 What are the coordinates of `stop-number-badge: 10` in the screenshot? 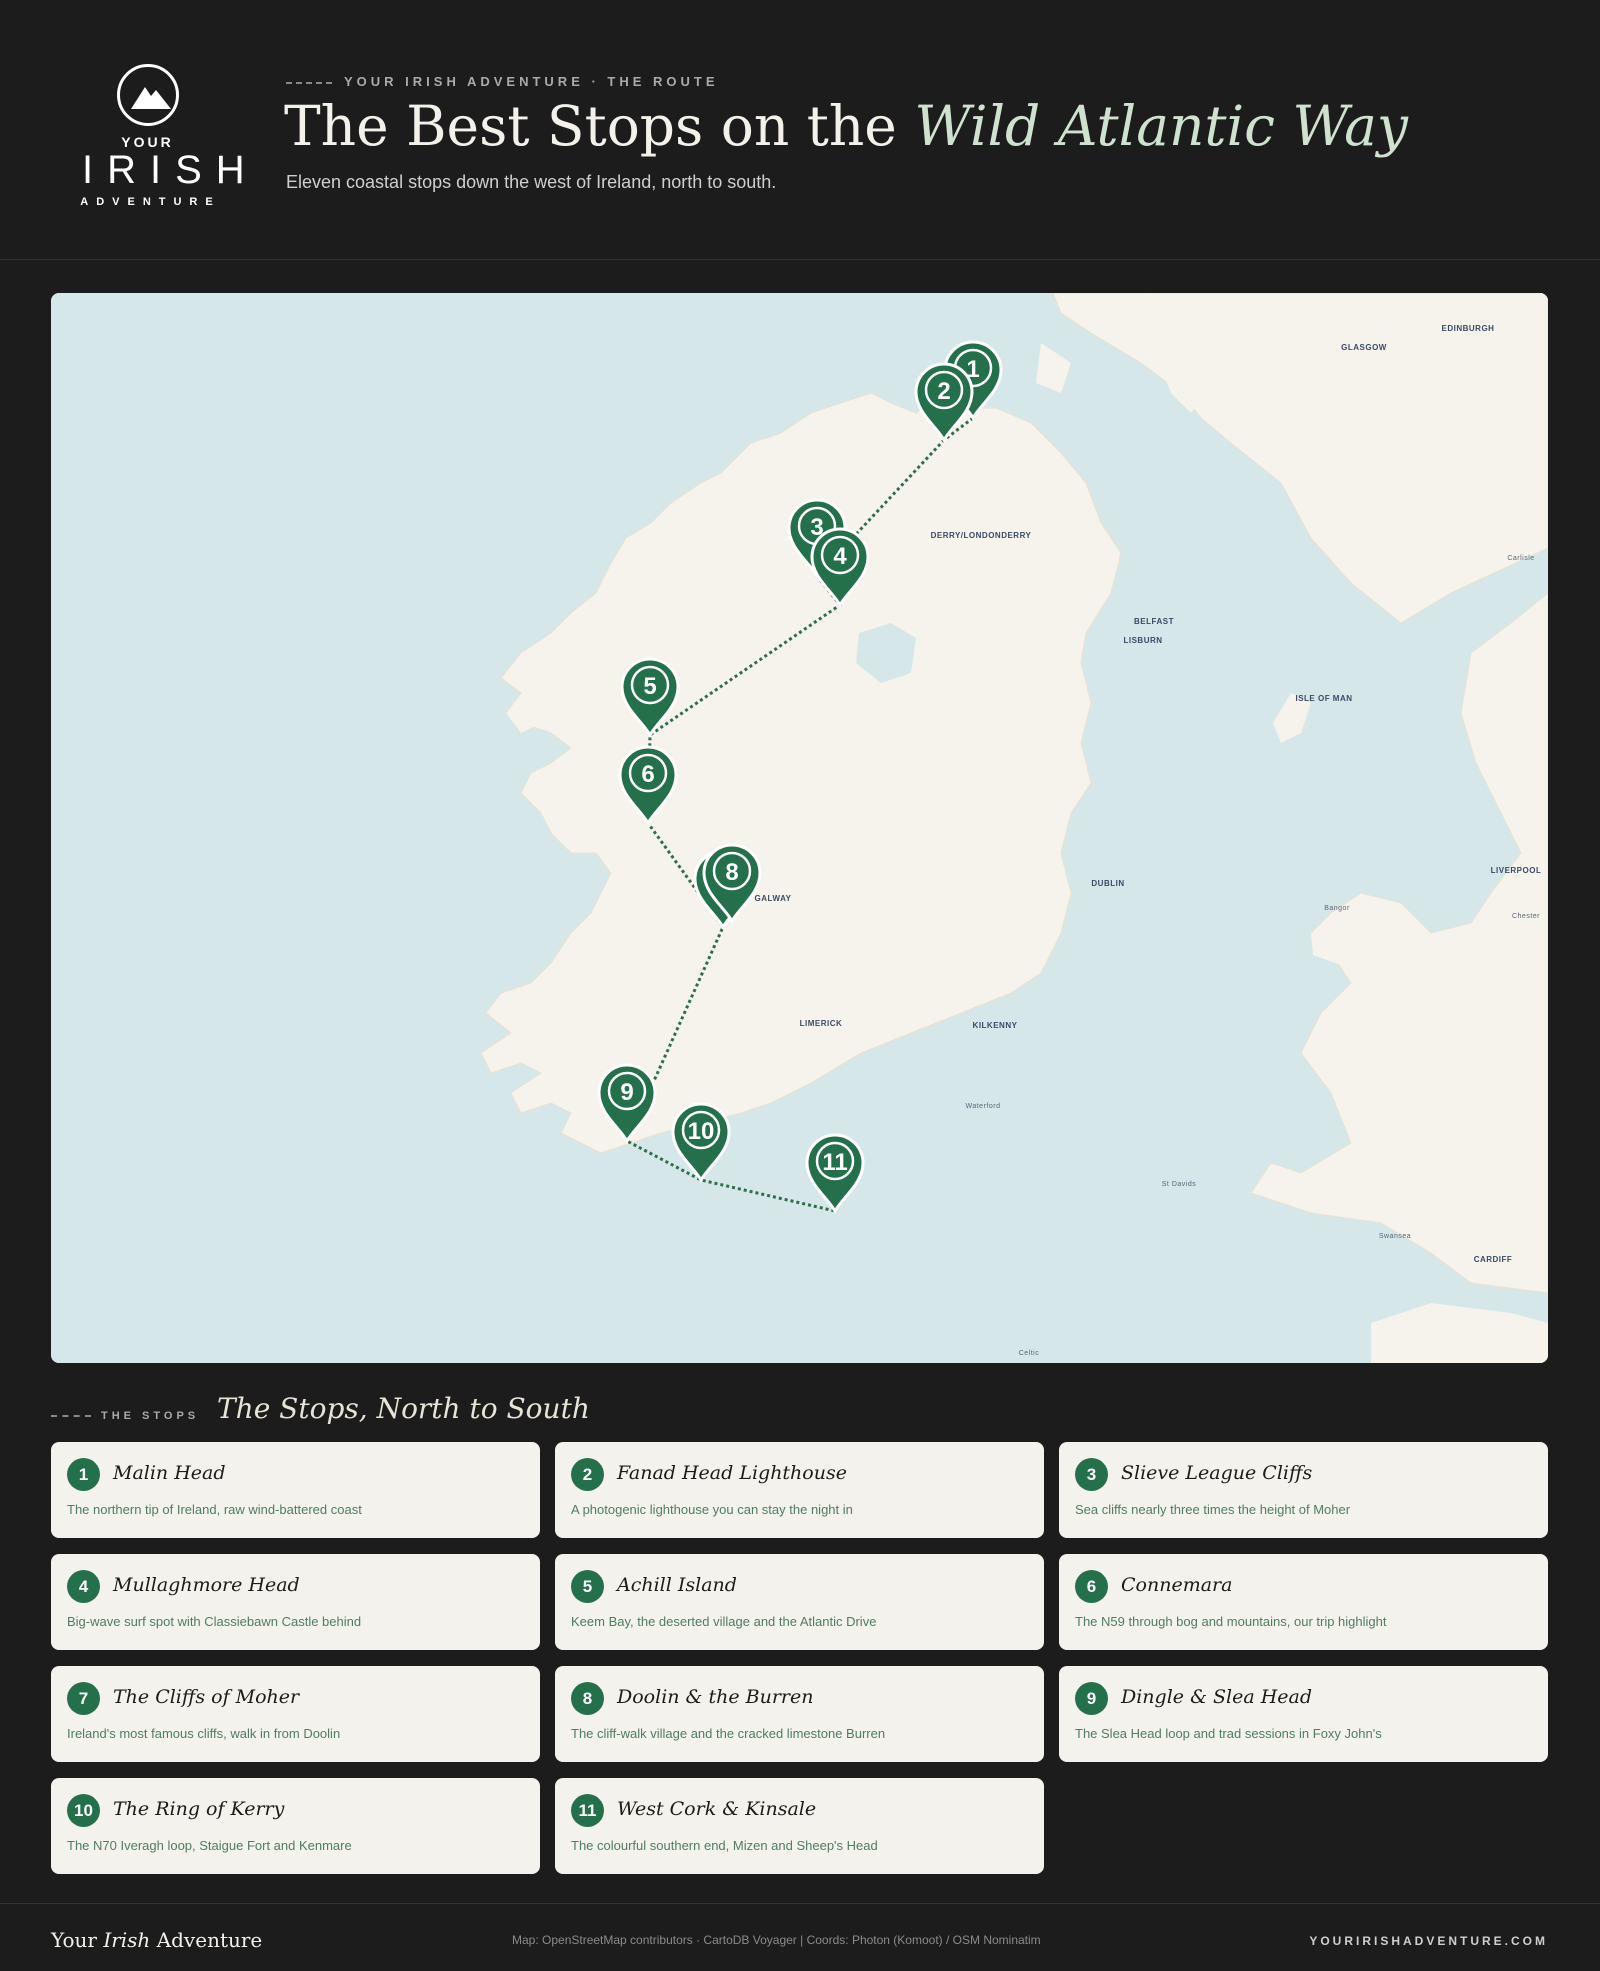 It's located at (83, 1810).